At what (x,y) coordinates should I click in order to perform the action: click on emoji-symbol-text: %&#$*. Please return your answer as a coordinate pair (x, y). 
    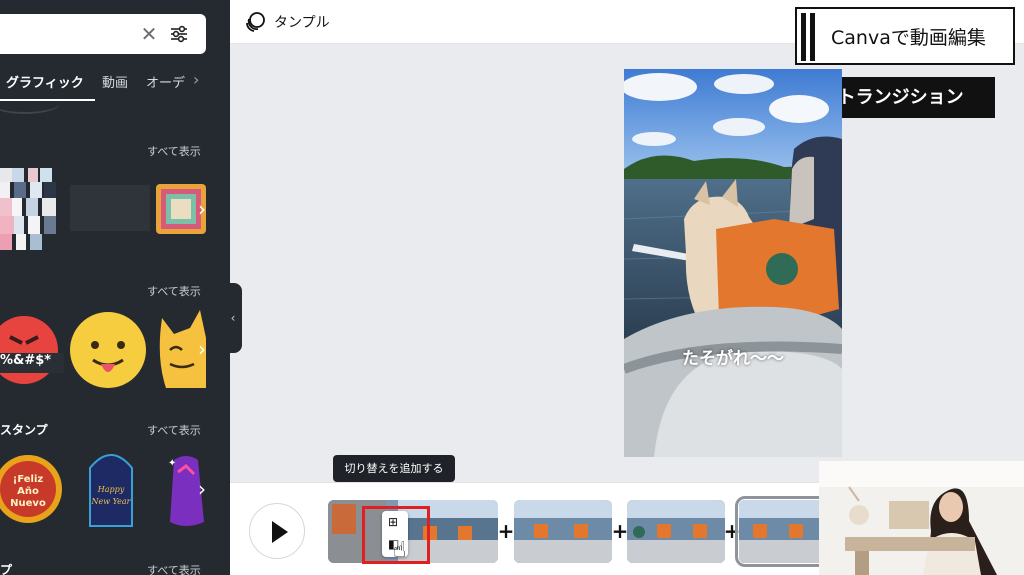
    Looking at the image, I should click on (26, 360).